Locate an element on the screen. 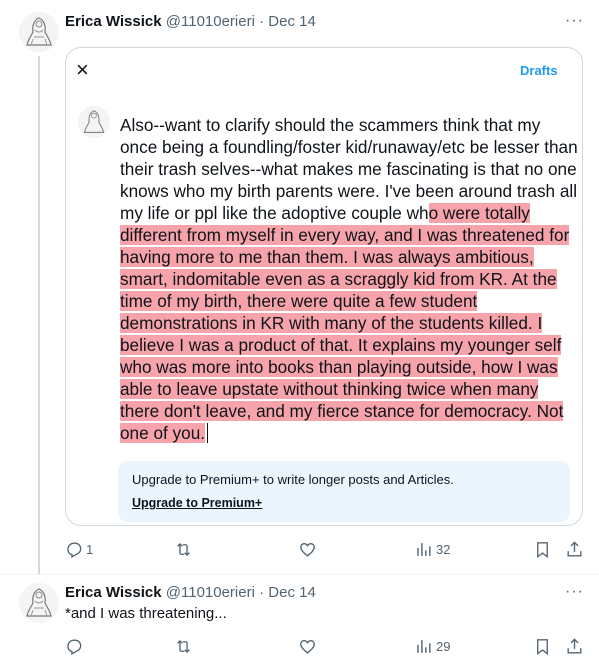  reply-button: 1 is located at coordinates (78, 549).